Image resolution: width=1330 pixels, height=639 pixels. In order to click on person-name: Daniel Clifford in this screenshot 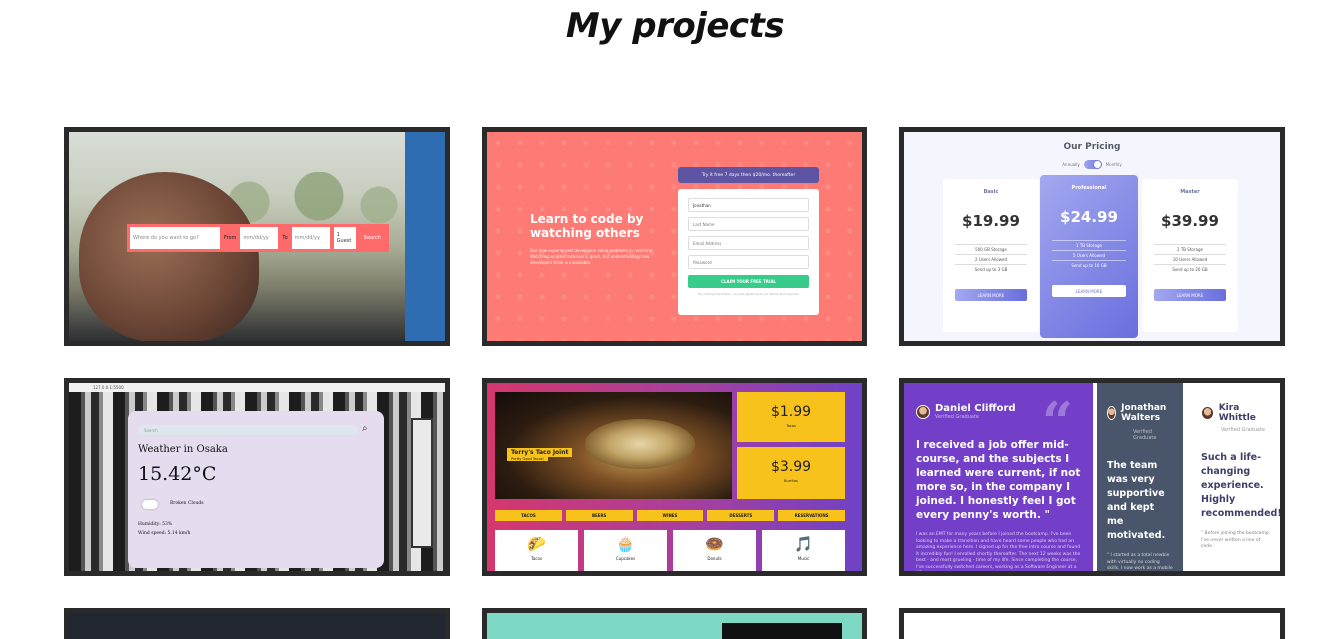, I will do `click(975, 408)`.